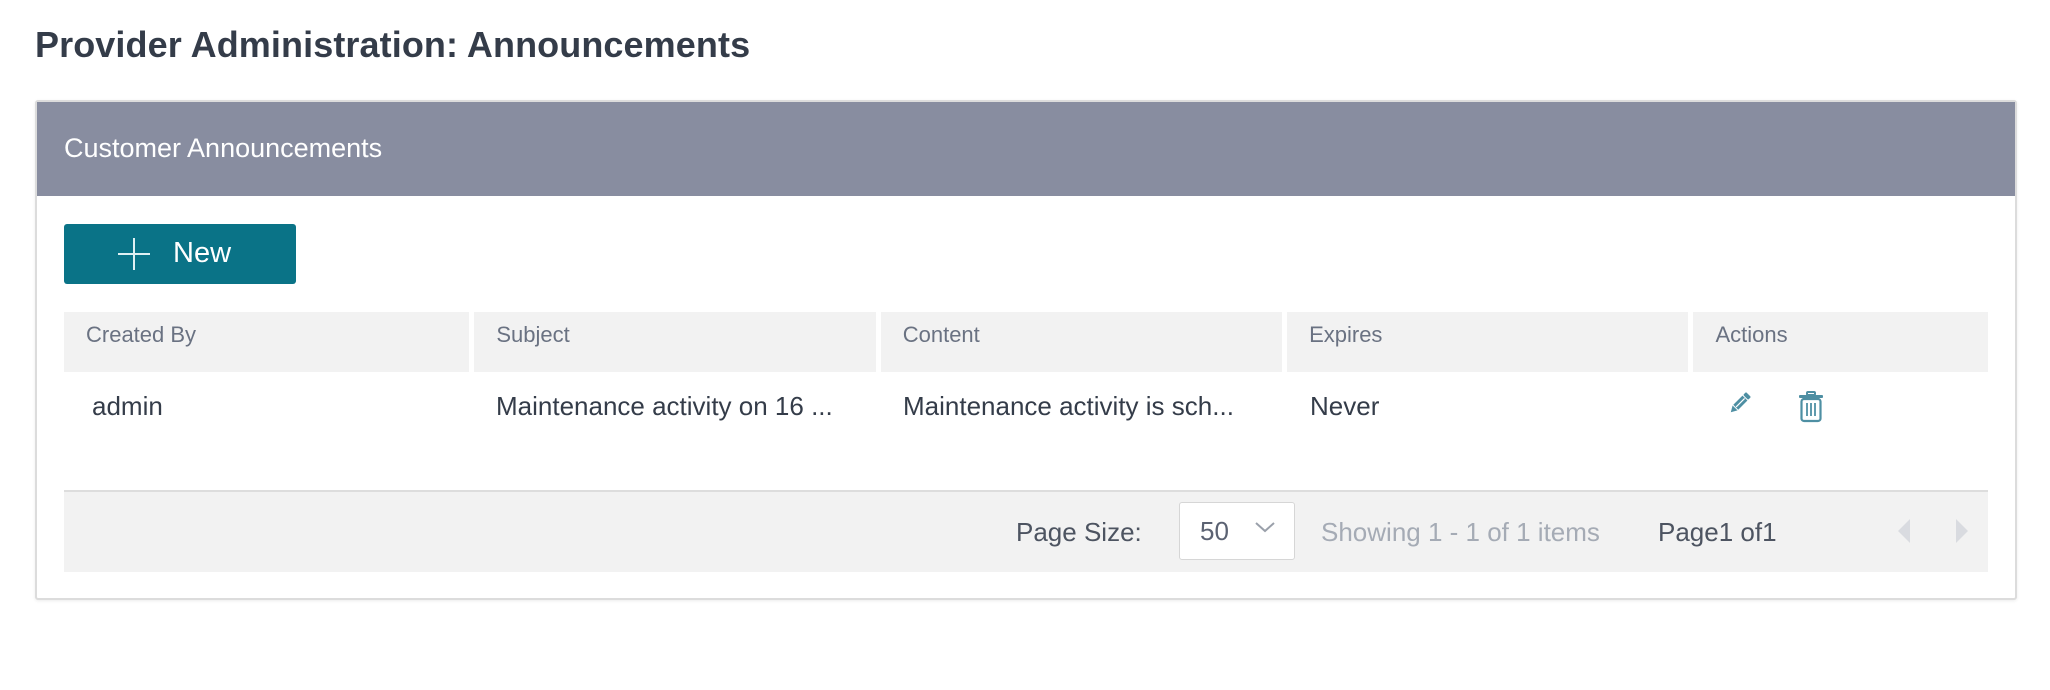 The height and width of the screenshot is (690, 2050). Describe the element at coordinates (393, 44) in the screenshot. I see `page-title: Provider Administration: Announcements` at that location.